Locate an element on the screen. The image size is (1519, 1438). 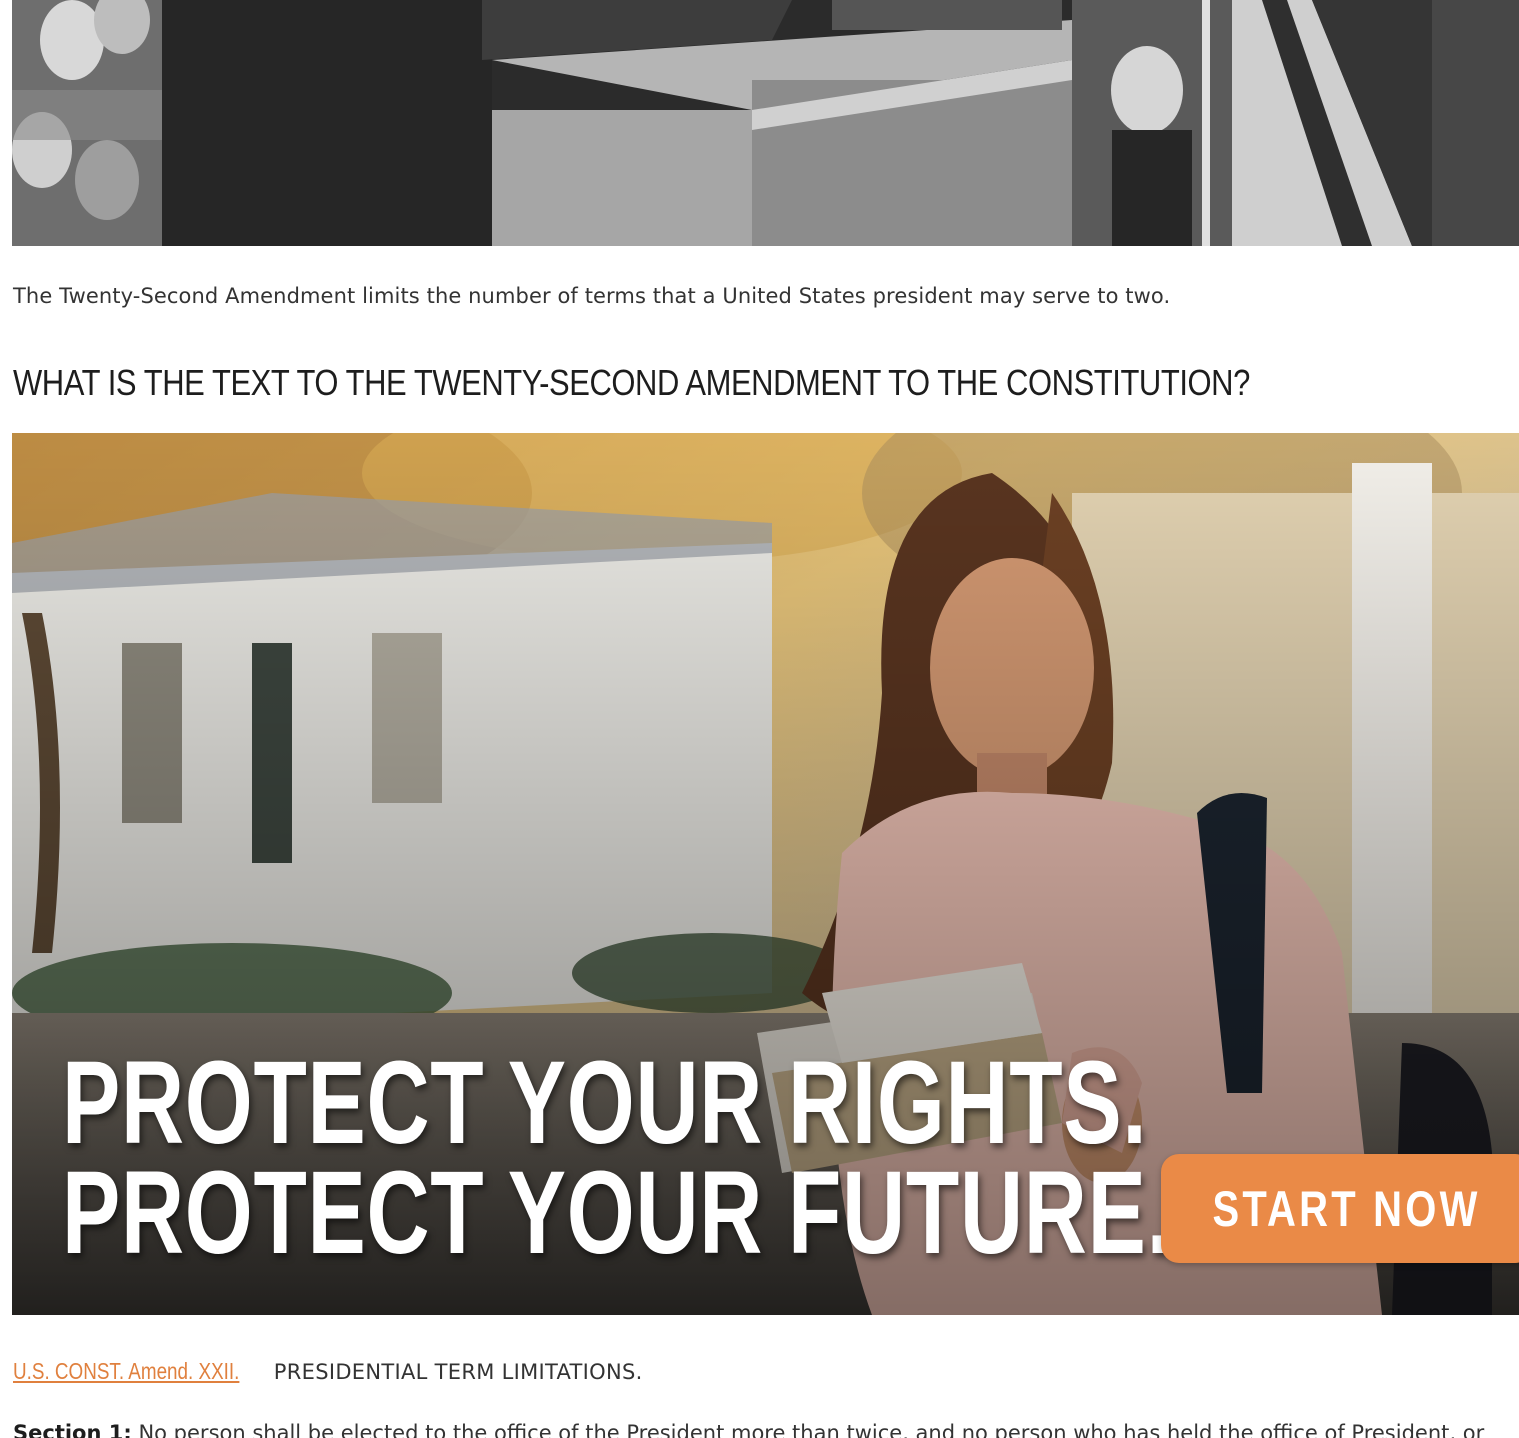
citation-title: PRESIDENTIAL TERM LIMITATIONS. is located at coordinates (458, 1372).